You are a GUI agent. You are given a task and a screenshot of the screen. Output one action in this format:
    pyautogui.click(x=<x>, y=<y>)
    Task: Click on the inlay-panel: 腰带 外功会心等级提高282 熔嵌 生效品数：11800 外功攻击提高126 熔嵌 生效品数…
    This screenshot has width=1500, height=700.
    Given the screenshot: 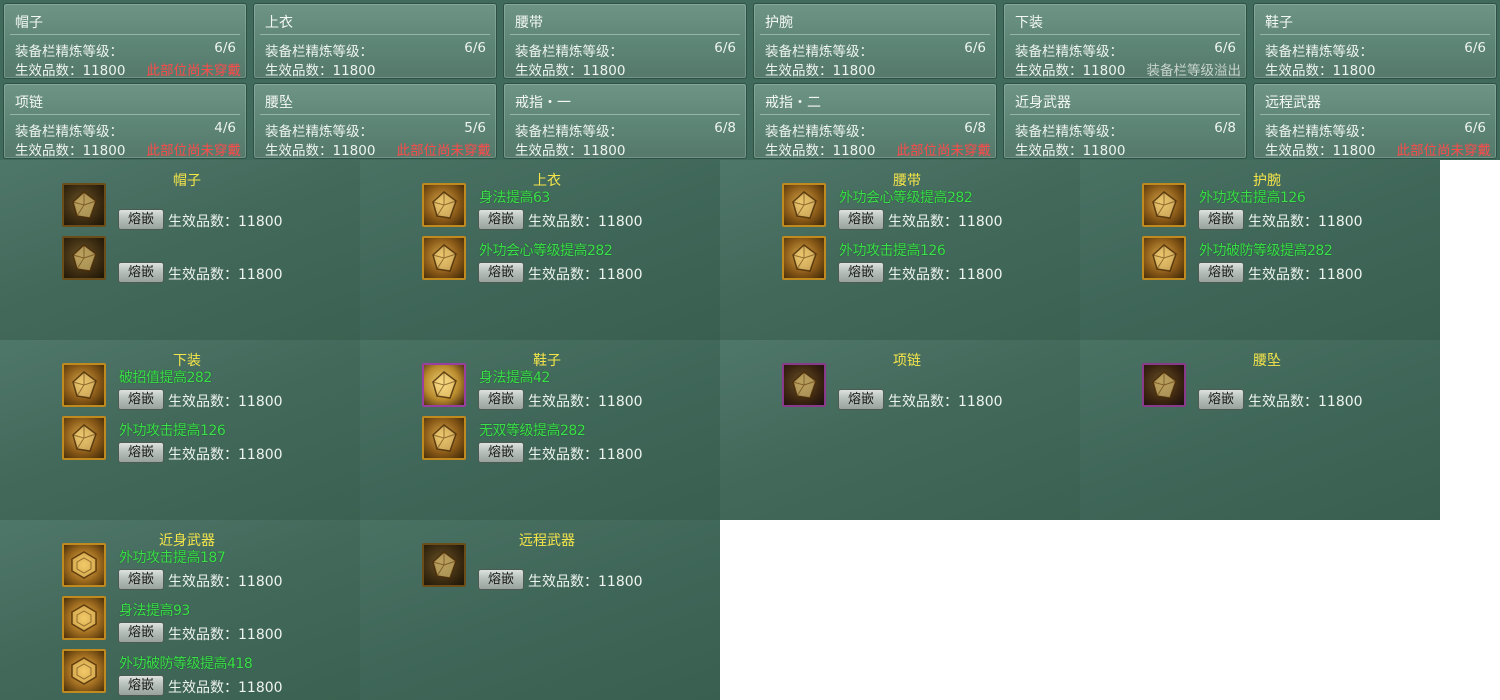 What is the action you would take?
    pyautogui.click(x=900, y=250)
    